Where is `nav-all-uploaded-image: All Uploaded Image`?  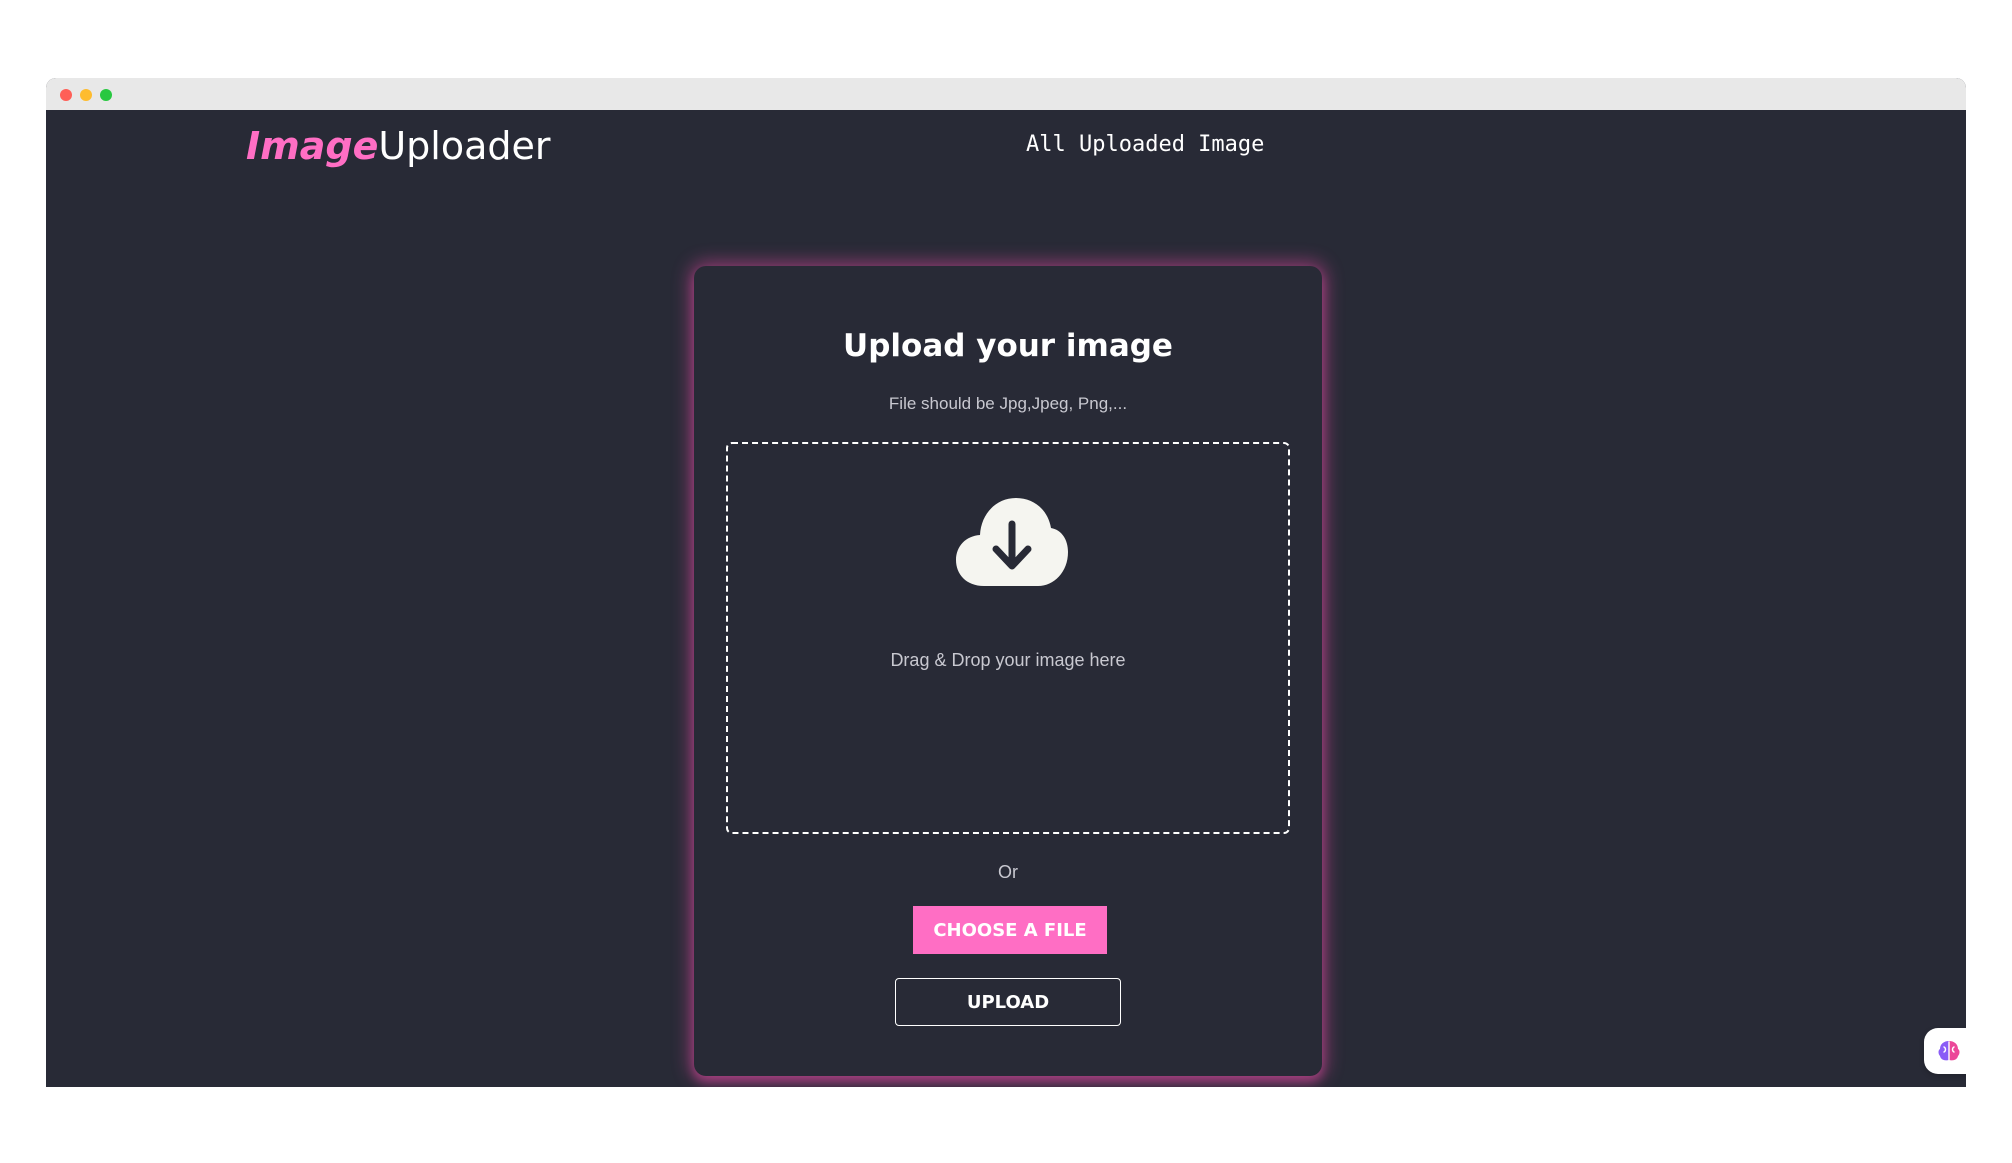 nav-all-uploaded-image: All Uploaded Image is located at coordinates (1145, 144).